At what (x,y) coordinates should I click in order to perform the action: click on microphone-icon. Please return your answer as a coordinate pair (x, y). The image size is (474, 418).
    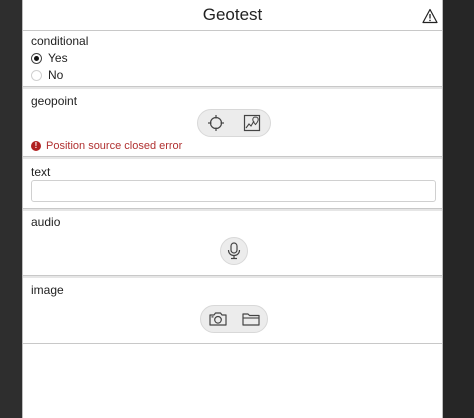
    Looking at the image, I should click on (234, 251).